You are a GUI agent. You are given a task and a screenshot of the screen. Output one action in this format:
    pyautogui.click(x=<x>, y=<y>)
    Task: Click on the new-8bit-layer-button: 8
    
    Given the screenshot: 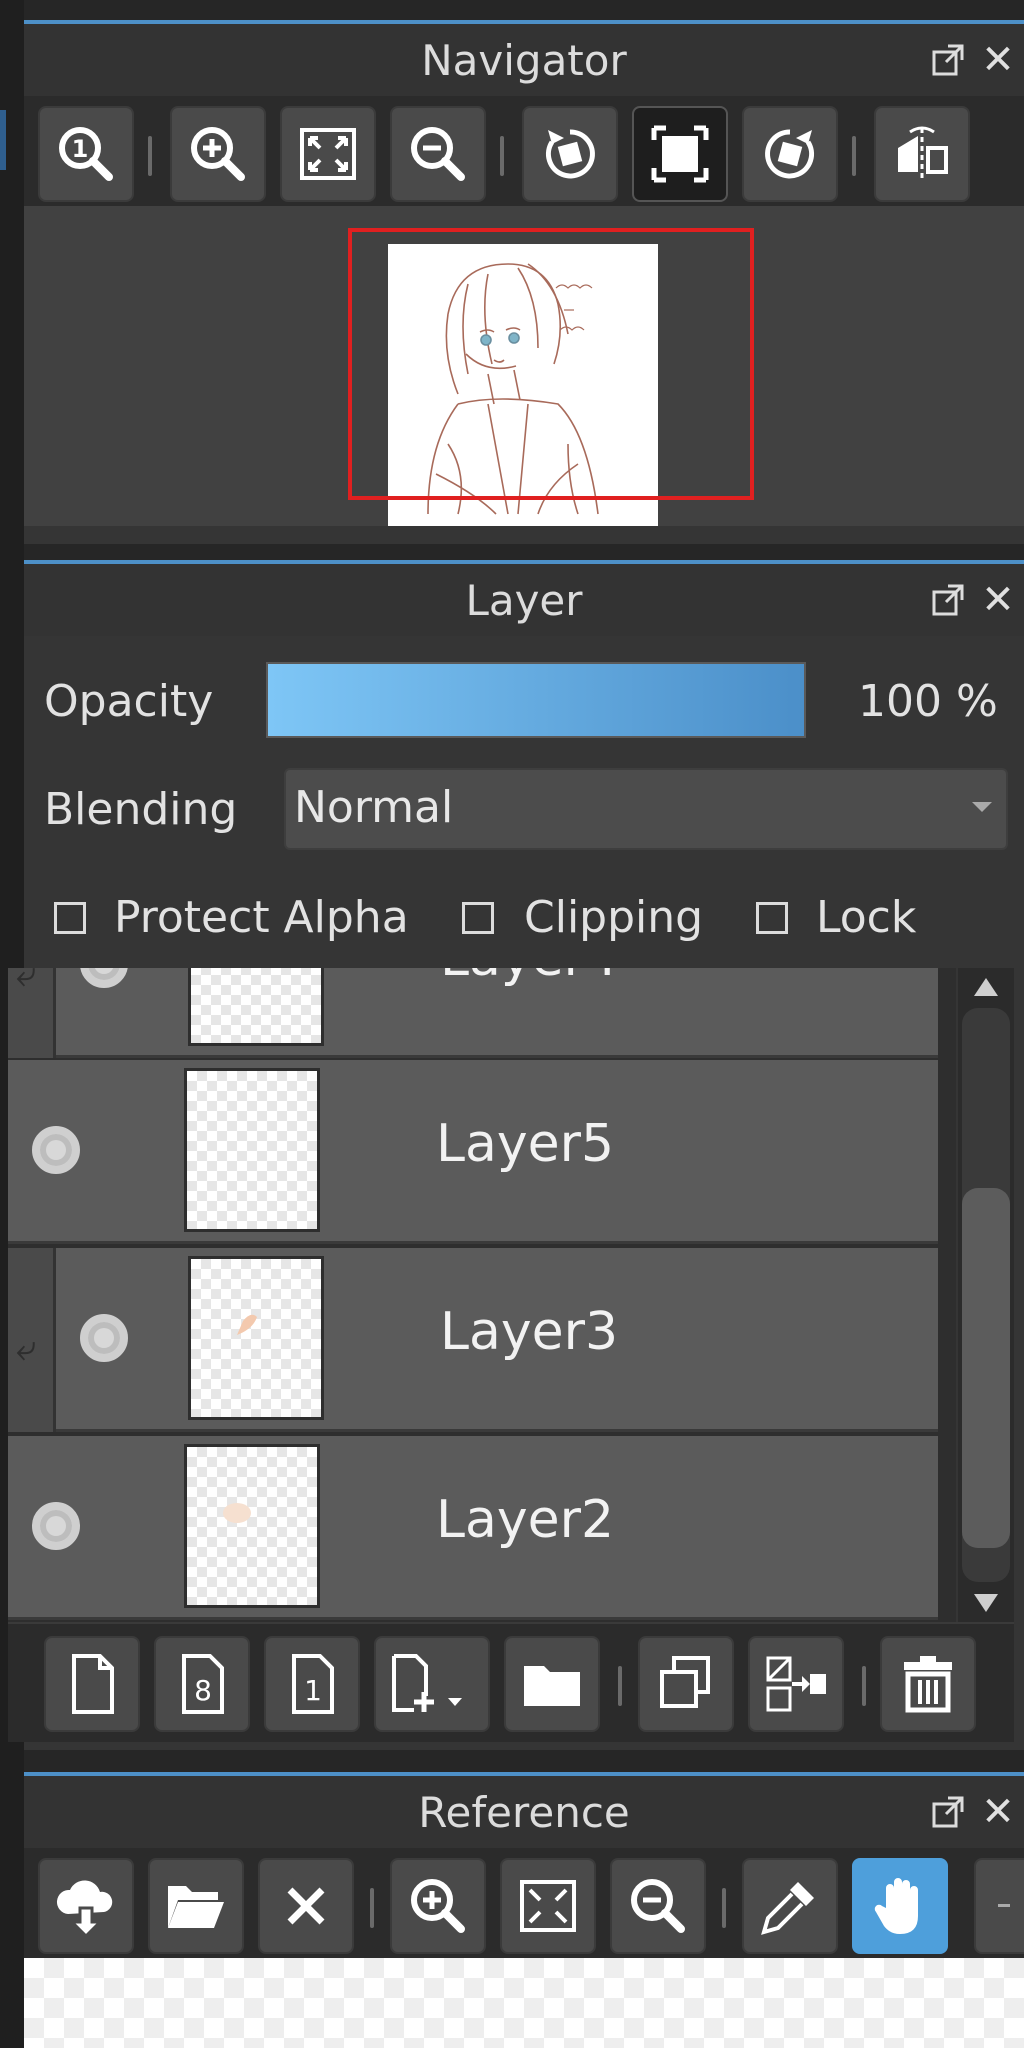 What is the action you would take?
    pyautogui.click(x=202, y=1684)
    